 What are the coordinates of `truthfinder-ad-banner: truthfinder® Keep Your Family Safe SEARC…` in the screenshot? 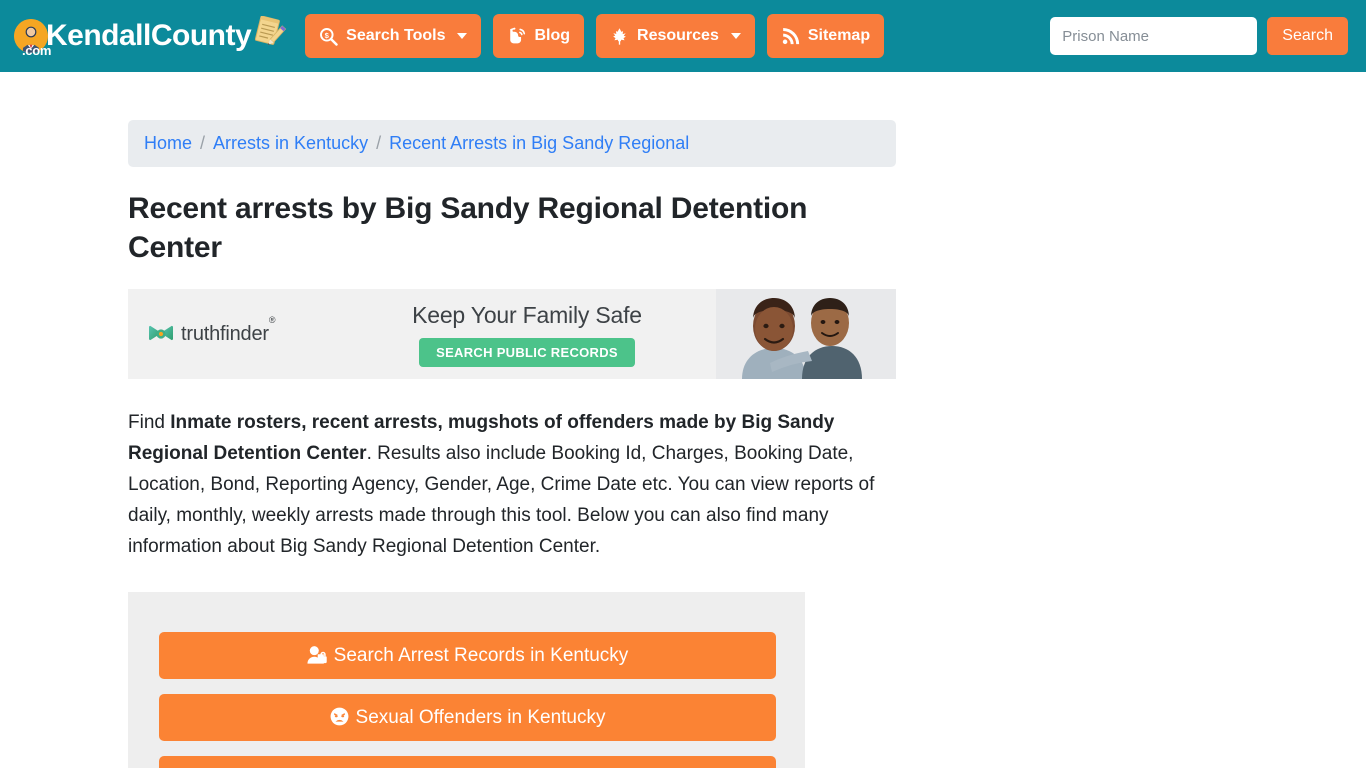 It's located at (512, 334).